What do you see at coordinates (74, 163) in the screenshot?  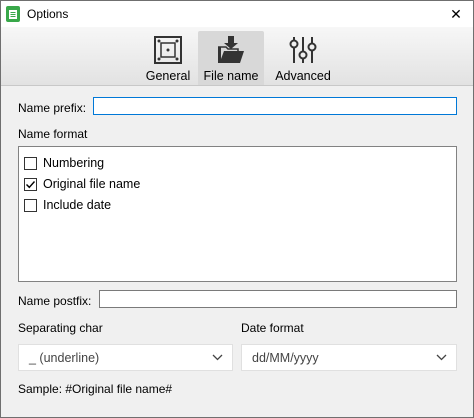 I see `check-label: Numbering` at bounding box center [74, 163].